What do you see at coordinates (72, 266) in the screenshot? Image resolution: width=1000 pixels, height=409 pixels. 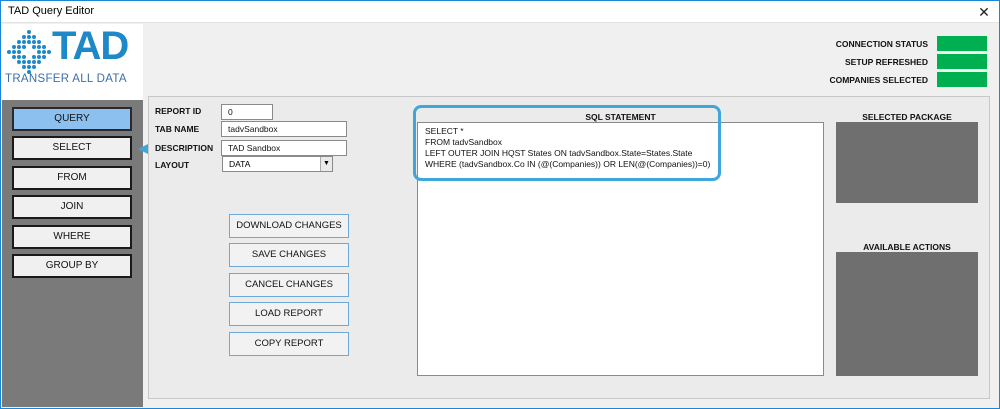 I see `nav-group-by-button: GROUP BY` at bounding box center [72, 266].